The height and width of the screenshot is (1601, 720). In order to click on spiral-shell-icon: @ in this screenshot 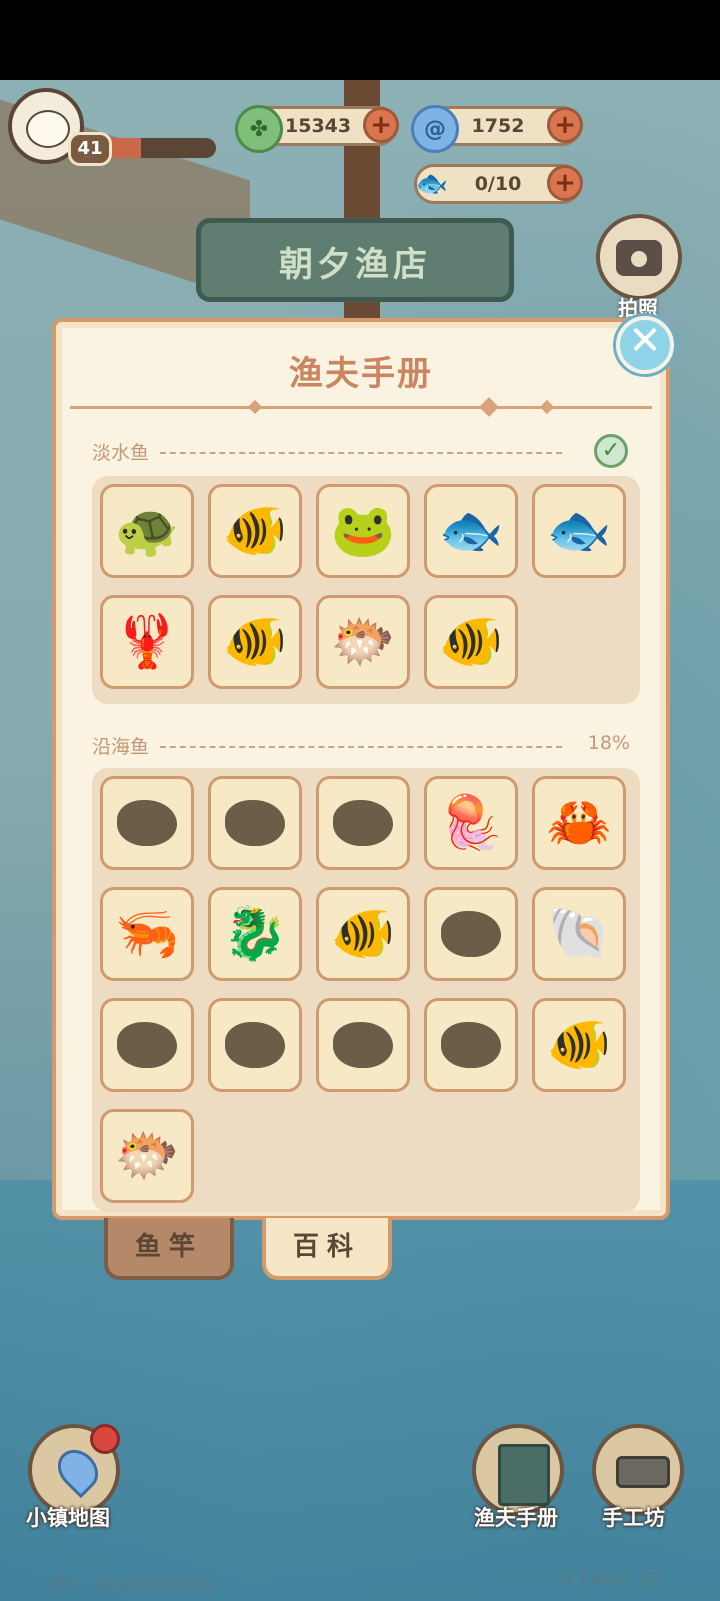, I will do `click(435, 129)`.